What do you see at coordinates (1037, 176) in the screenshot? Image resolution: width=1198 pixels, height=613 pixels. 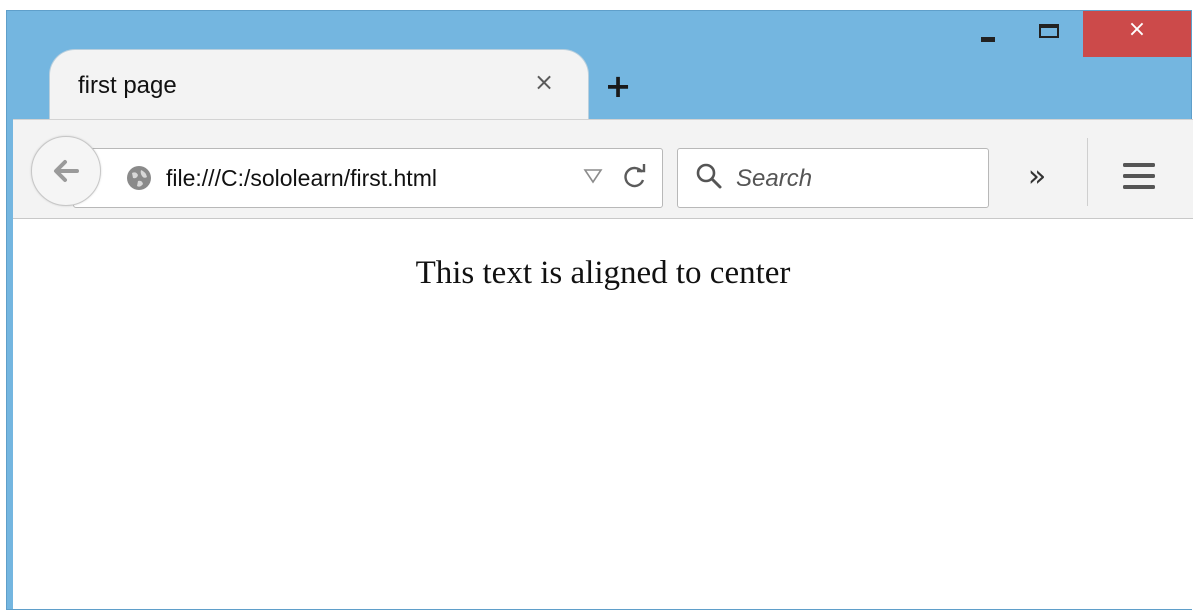 I see `overflow-chevron-button: »` at bounding box center [1037, 176].